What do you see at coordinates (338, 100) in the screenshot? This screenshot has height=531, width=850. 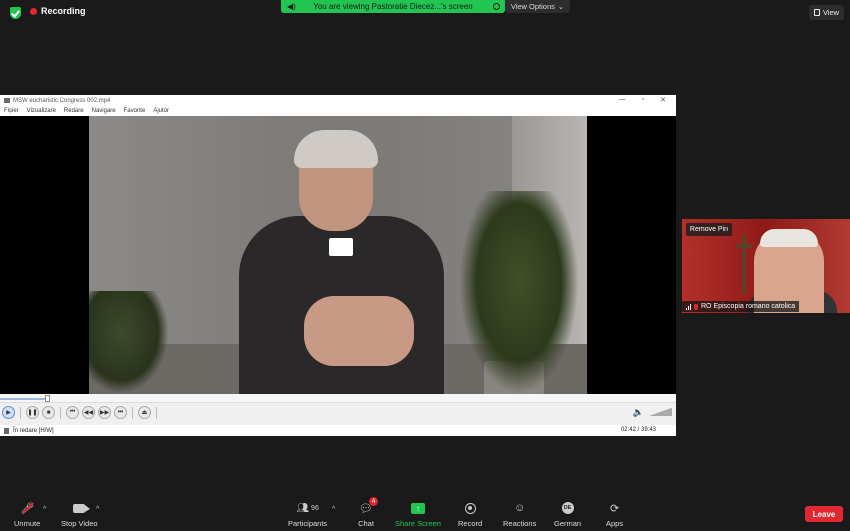 I see `player-title-bar: MSW eucharistic Congress 002.mp4 — ▫ ✕` at bounding box center [338, 100].